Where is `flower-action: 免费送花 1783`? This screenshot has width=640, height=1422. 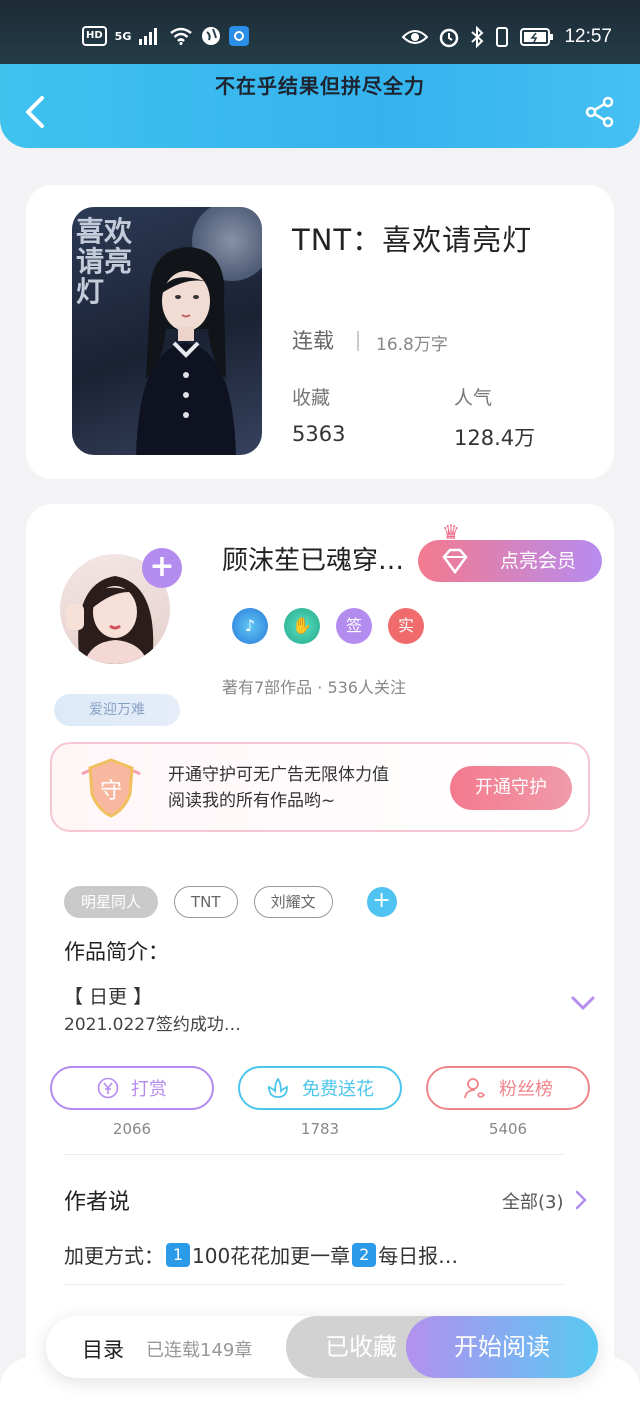 flower-action: 免费送花 1783 is located at coordinates (320, 1102).